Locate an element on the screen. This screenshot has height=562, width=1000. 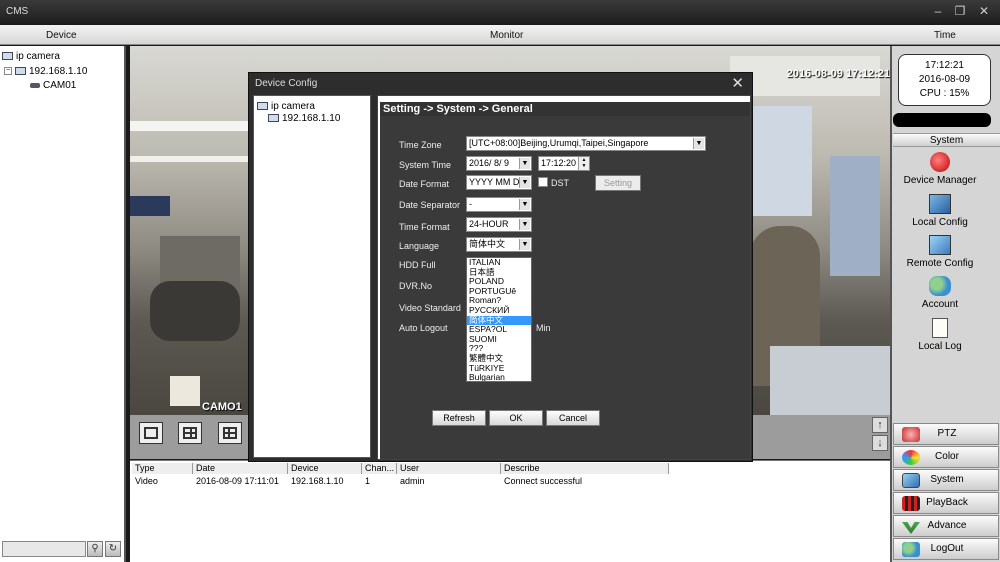
system-button: System is located at coordinates (946, 480).